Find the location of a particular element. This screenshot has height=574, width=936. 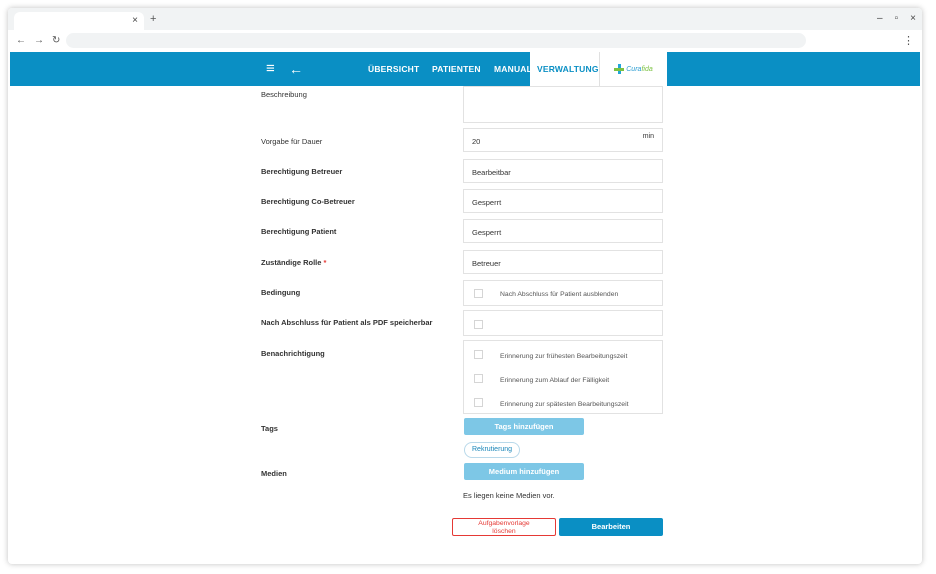

dauer-input: 20 min is located at coordinates (563, 140).